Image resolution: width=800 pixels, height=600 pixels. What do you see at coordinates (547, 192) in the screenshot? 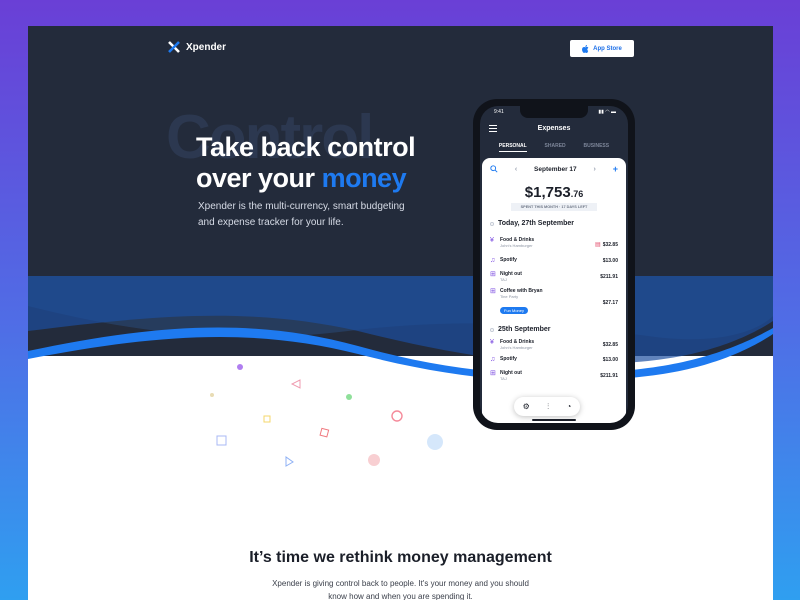
I see `amount-main: $1,753` at bounding box center [547, 192].